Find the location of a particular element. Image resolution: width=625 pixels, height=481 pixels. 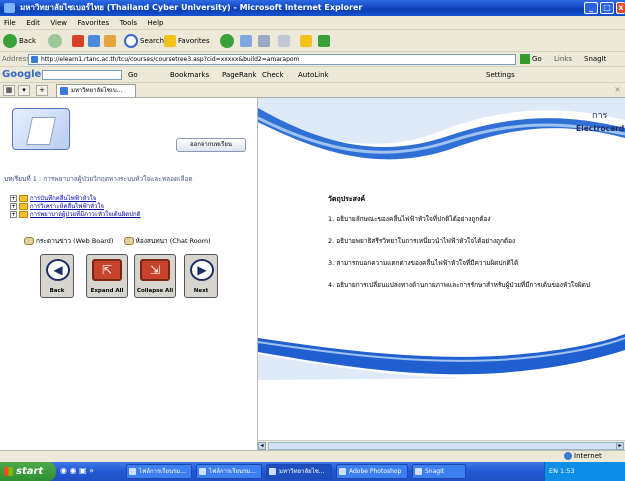

expand-all-icon: ⇱ is located at coordinates (107, 270).